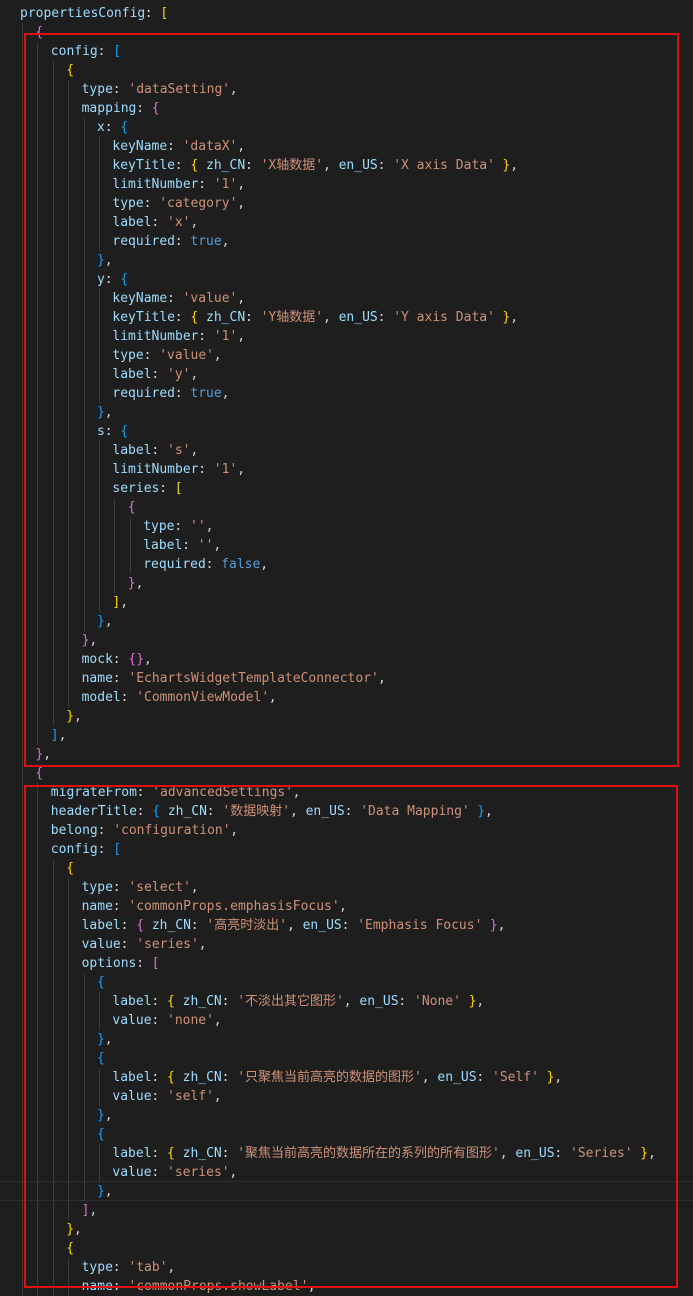 Image resolution: width=693 pixels, height=1296 pixels. What do you see at coordinates (346, 13) in the screenshot?
I see `code-line: propertiesConfig: [` at bounding box center [346, 13].